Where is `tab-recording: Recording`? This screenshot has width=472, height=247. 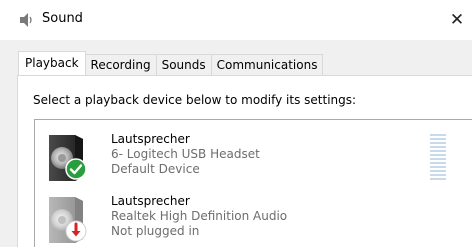 tab-recording: Recording is located at coordinates (120, 64).